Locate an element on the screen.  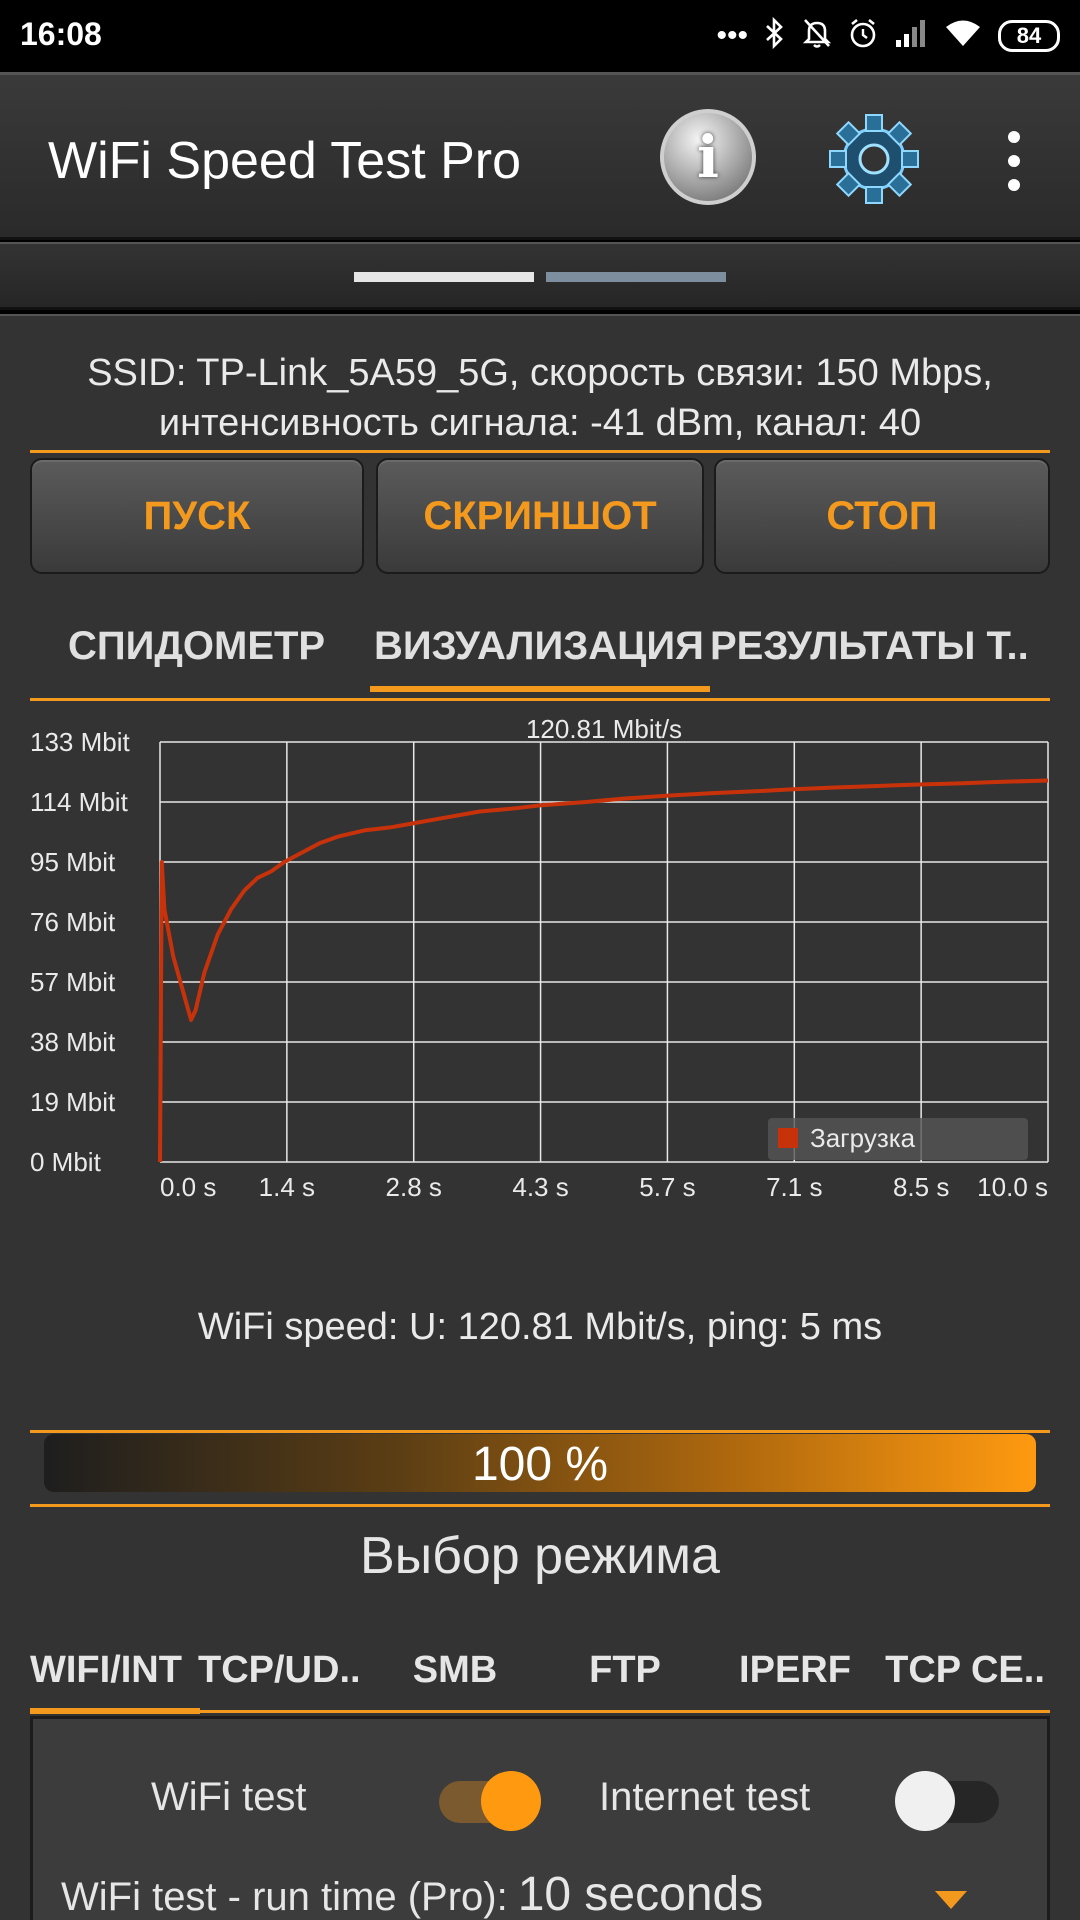
mode-tabs: WIFI/INT TCP/UD.. SMB FTP IPERF TCP CE.. is located at coordinates (540, 1671).